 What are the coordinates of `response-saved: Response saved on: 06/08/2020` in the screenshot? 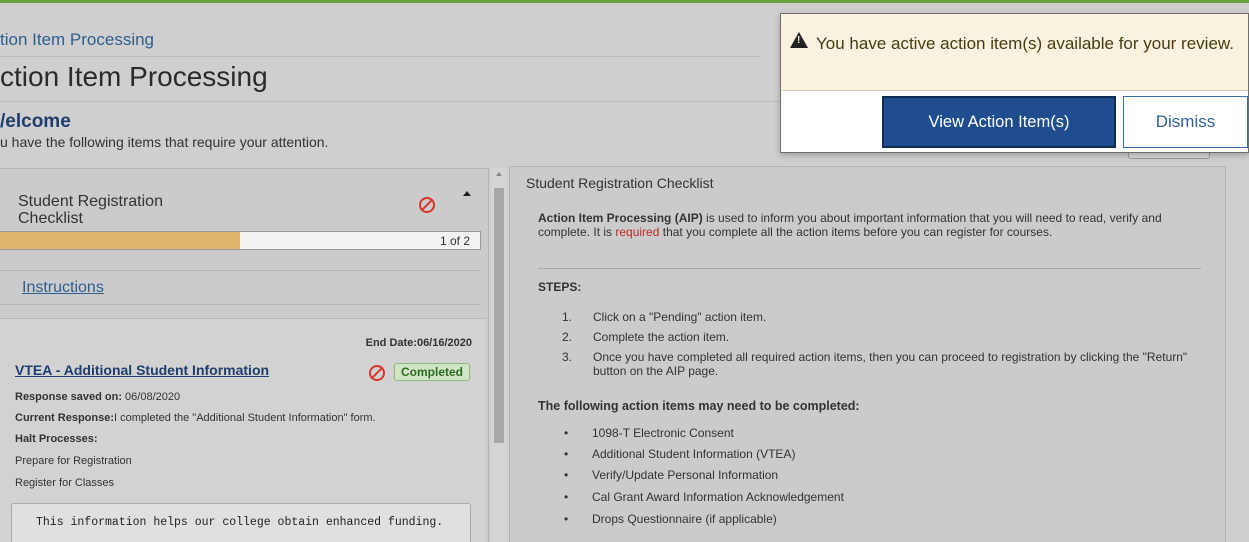 It's located at (97, 397).